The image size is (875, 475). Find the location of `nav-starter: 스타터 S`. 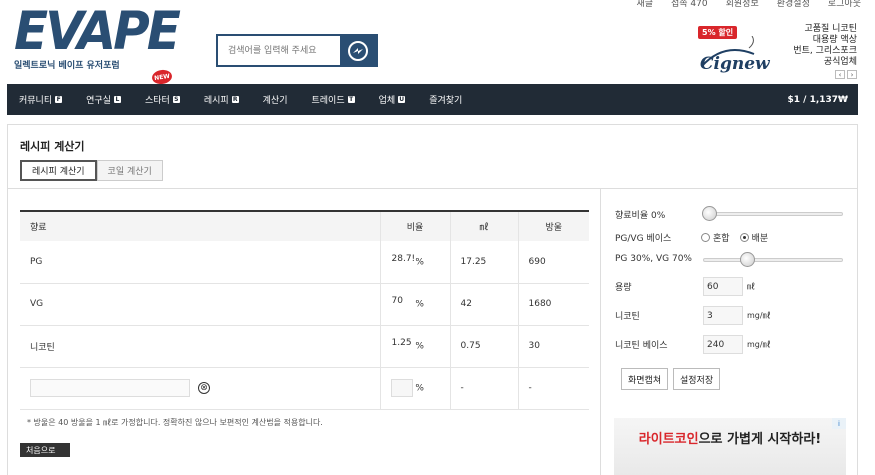

nav-starter: 스타터 S is located at coordinates (162, 99).